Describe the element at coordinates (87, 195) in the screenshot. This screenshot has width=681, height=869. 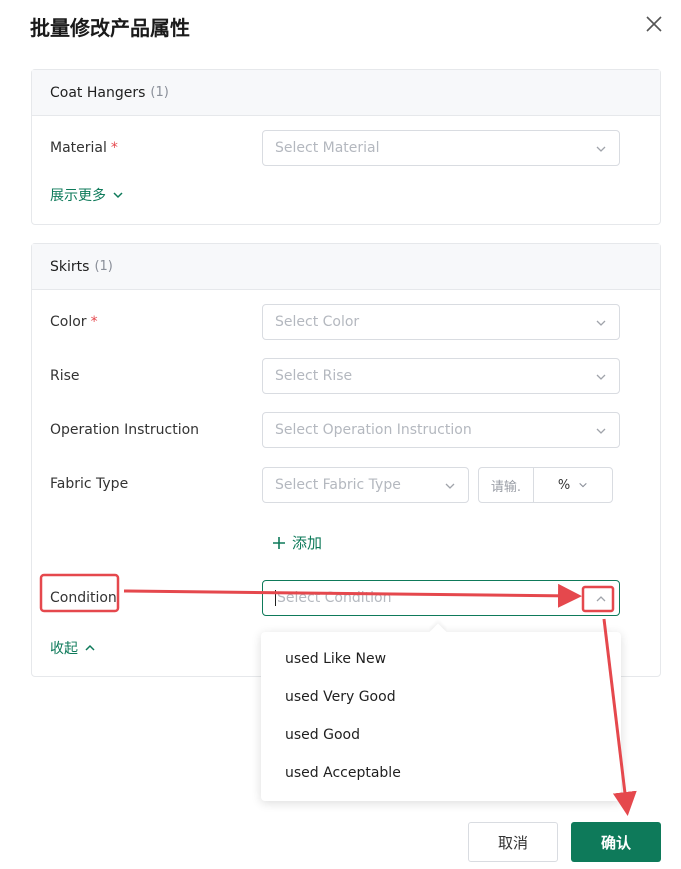
I see `show-more-link: 展示更多` at that location.